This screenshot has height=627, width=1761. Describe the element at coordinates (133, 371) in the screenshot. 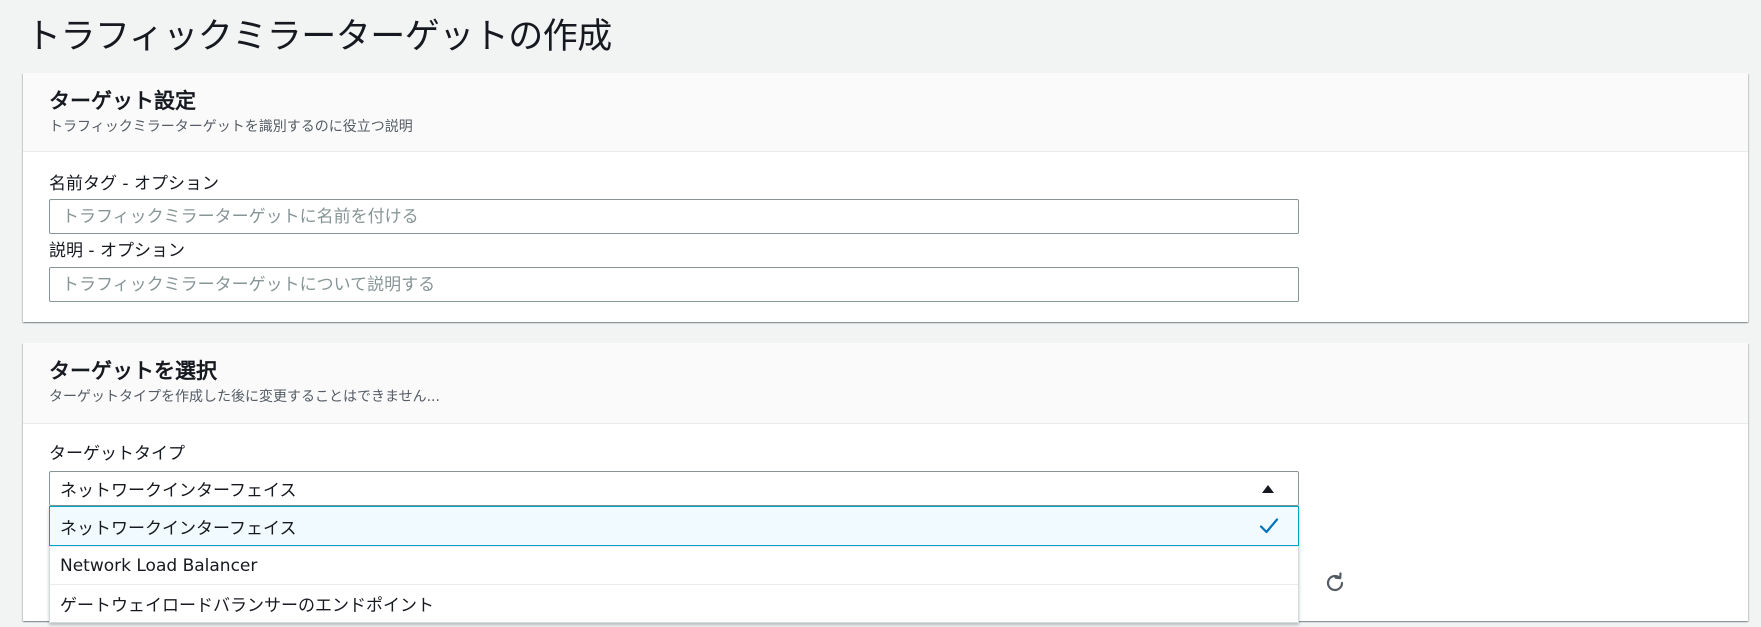

I see `select-target-title: ターゲットを選択` at that location.